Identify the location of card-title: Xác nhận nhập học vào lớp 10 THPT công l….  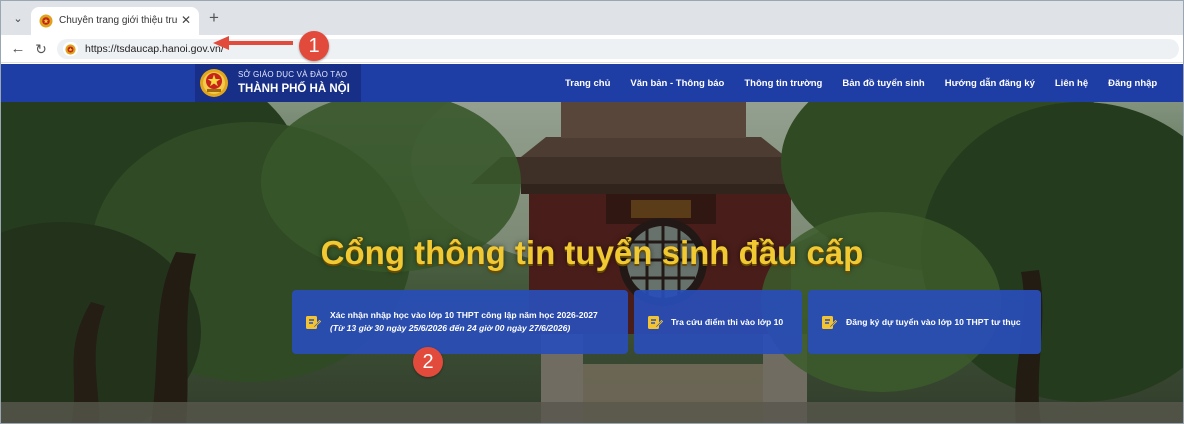
(464, 315).